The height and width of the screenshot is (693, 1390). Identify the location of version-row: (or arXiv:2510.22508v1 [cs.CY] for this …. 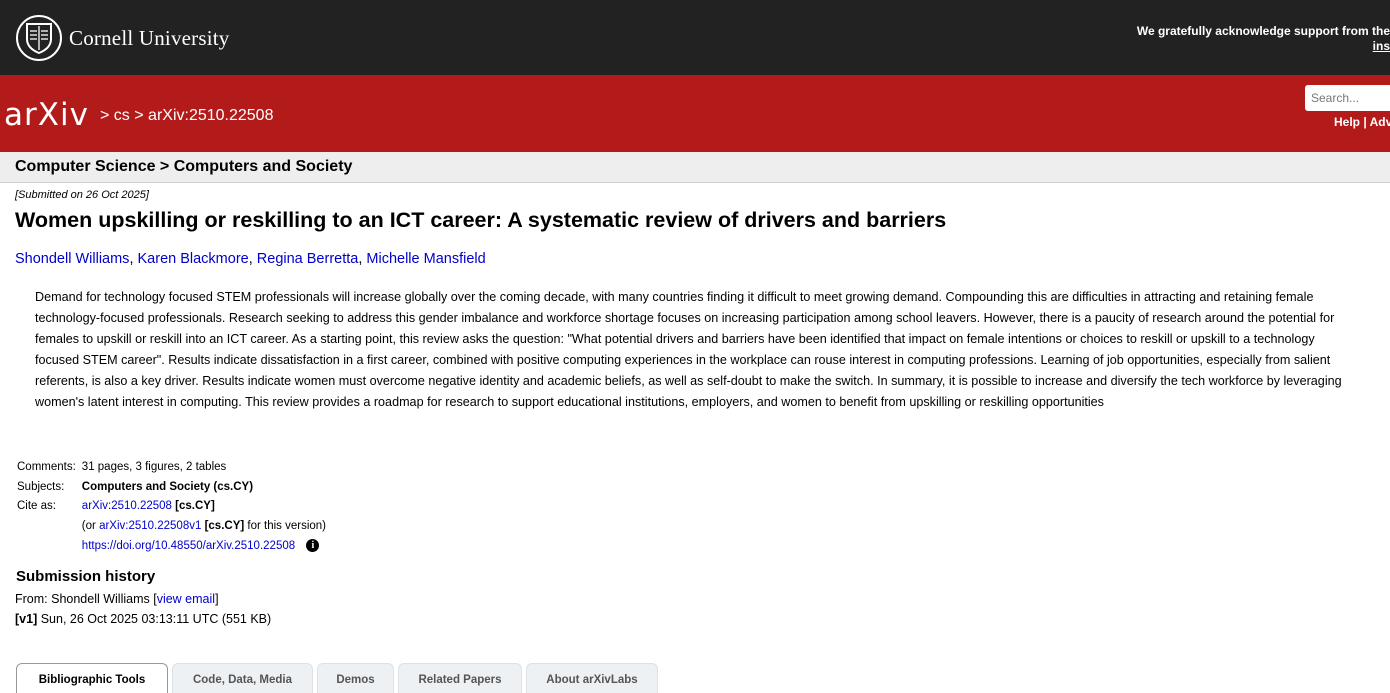
(171, 526).